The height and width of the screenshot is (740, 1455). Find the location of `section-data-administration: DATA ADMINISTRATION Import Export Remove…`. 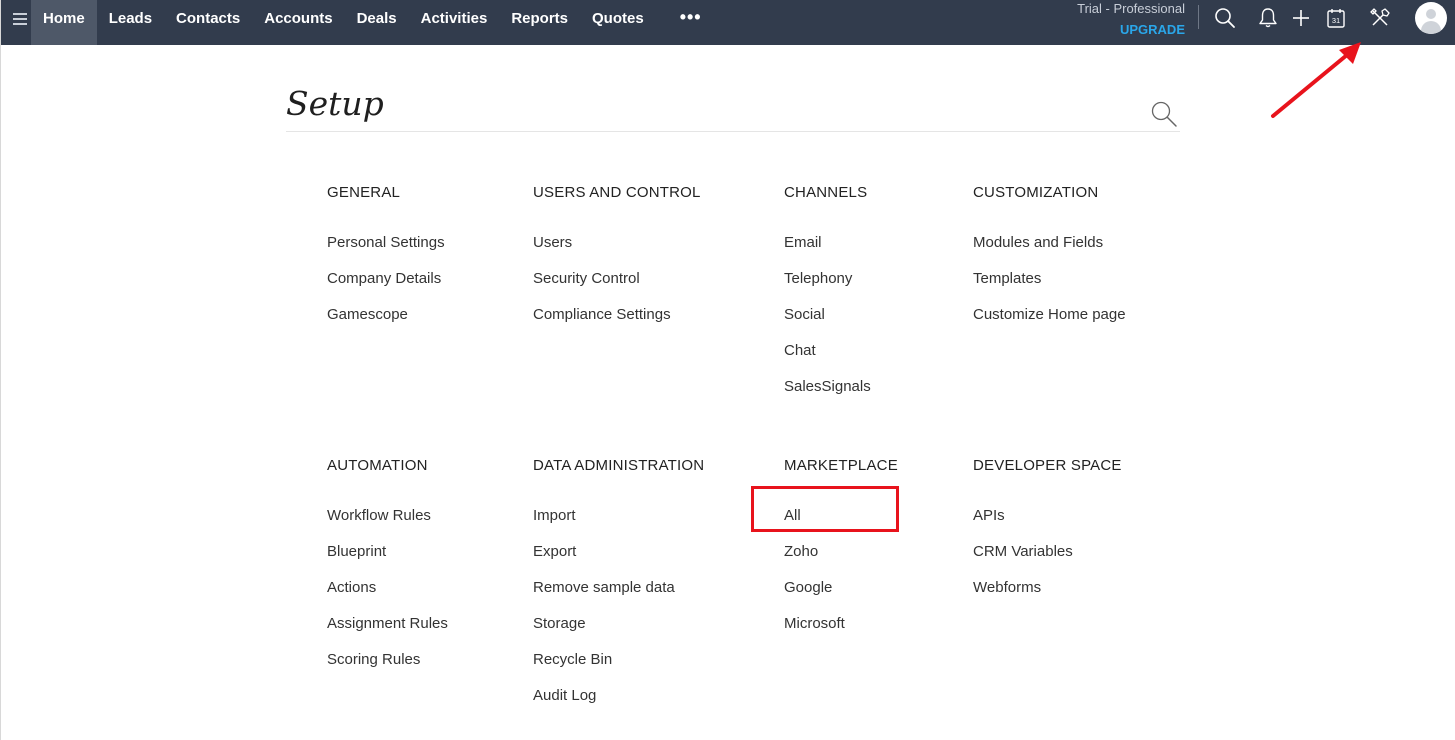

section-data-administration: DATA ADMINISTRATION Import Export Remove… is located at coordinates (618, 589).